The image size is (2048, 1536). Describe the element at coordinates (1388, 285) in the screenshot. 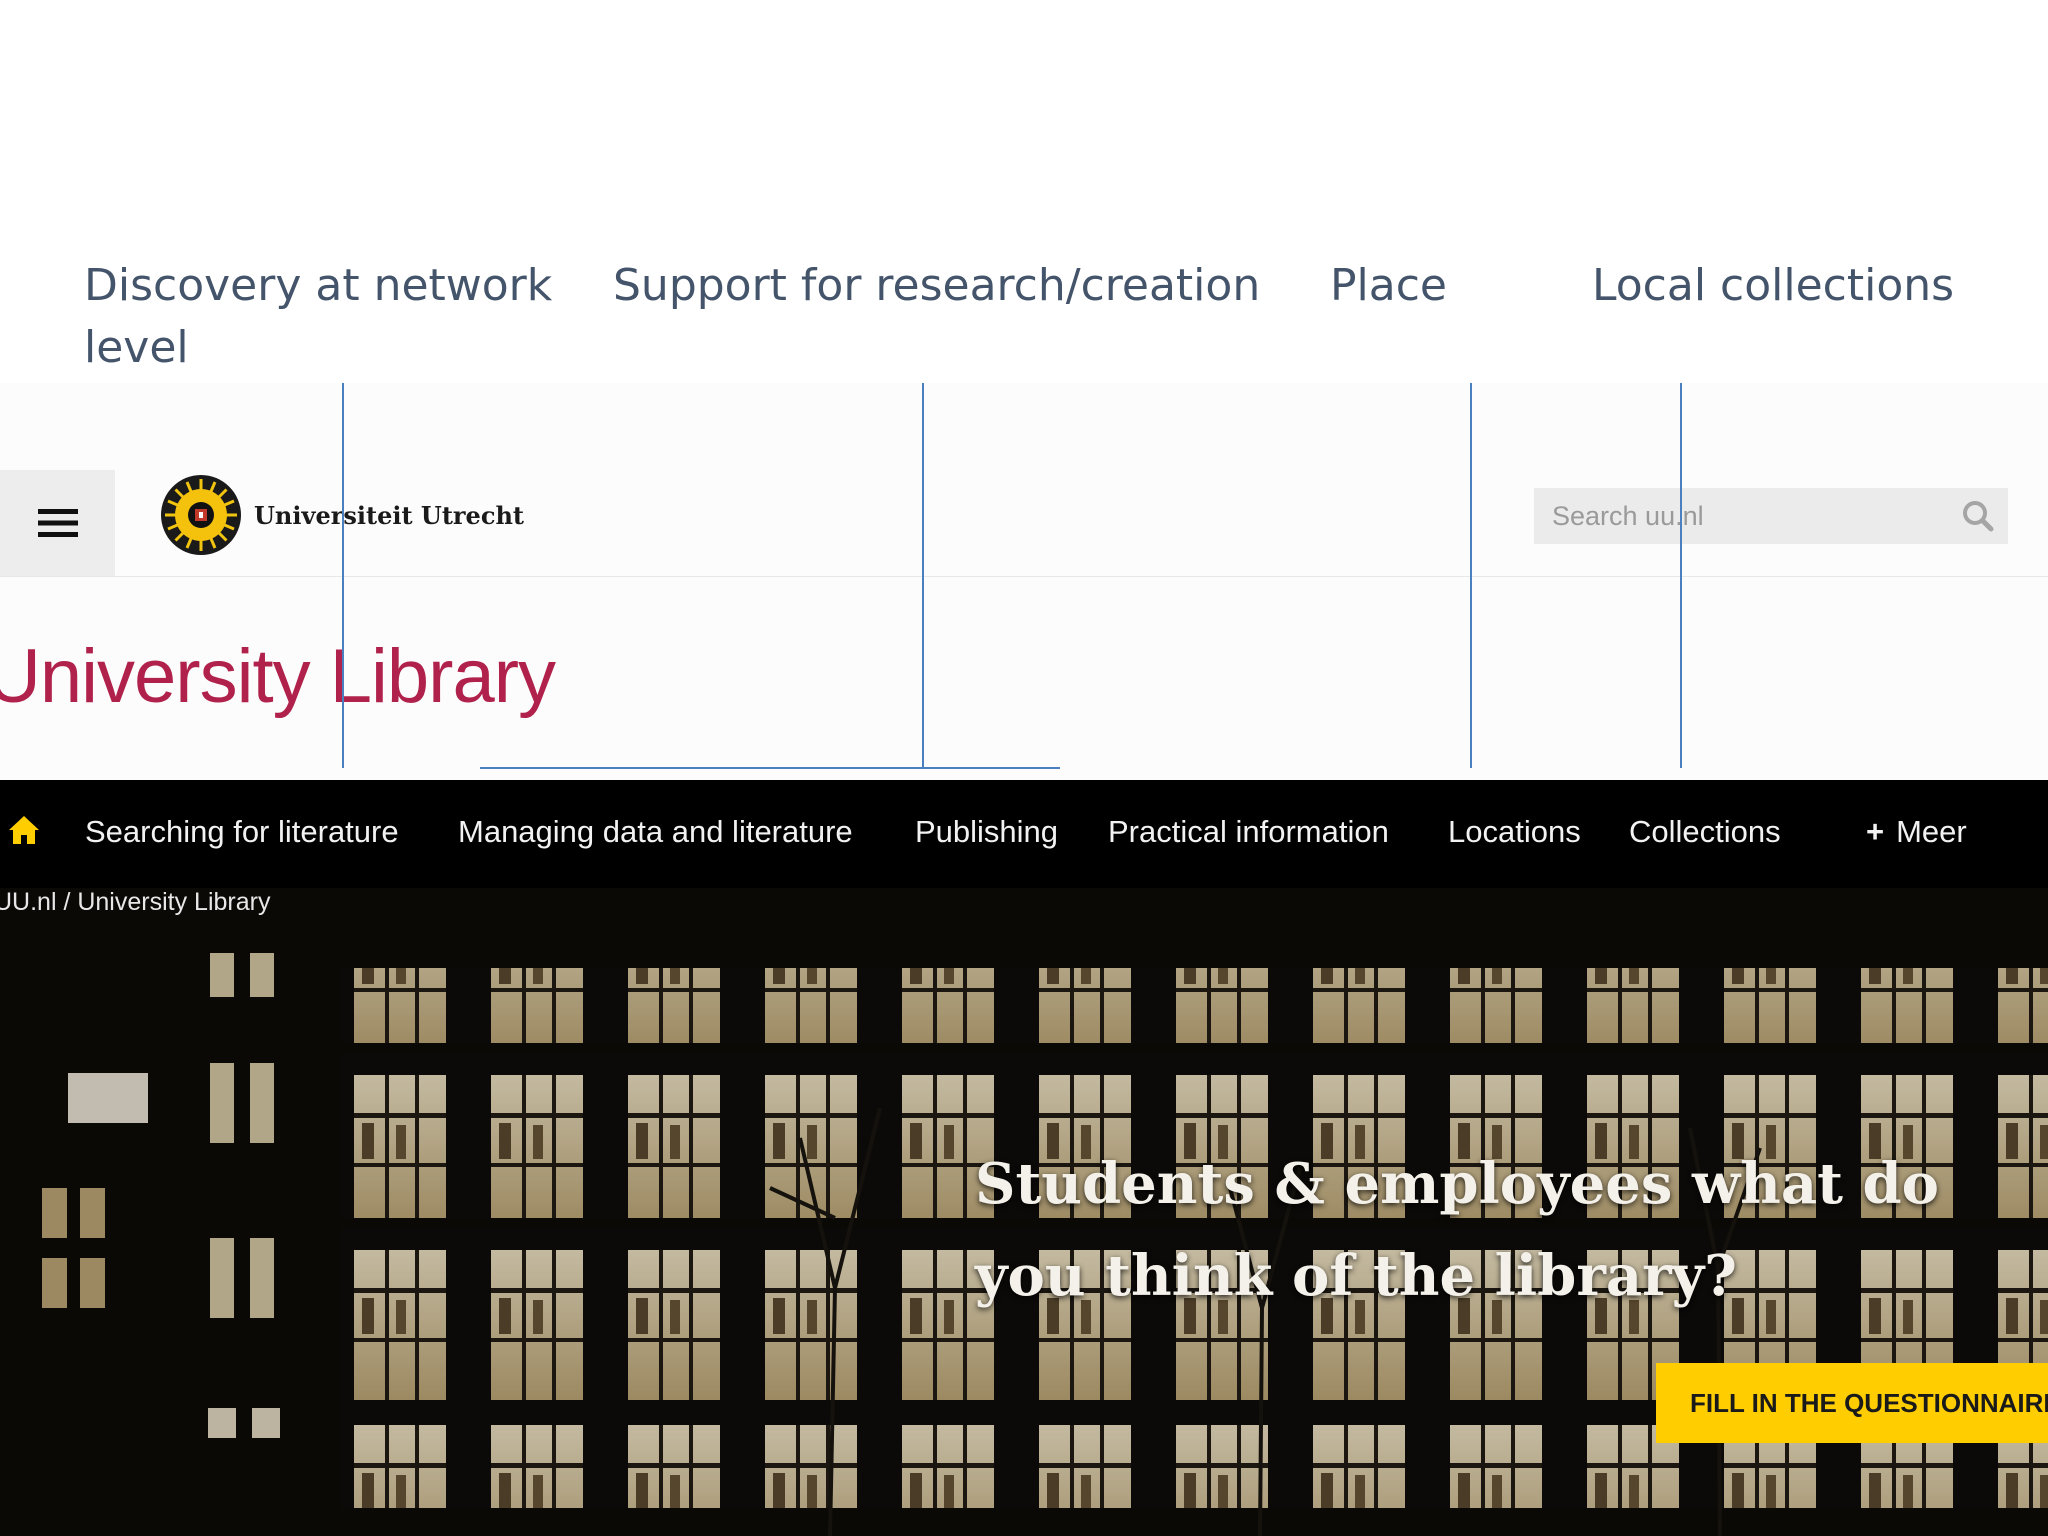

I see `annotation-place: Place` at that location.